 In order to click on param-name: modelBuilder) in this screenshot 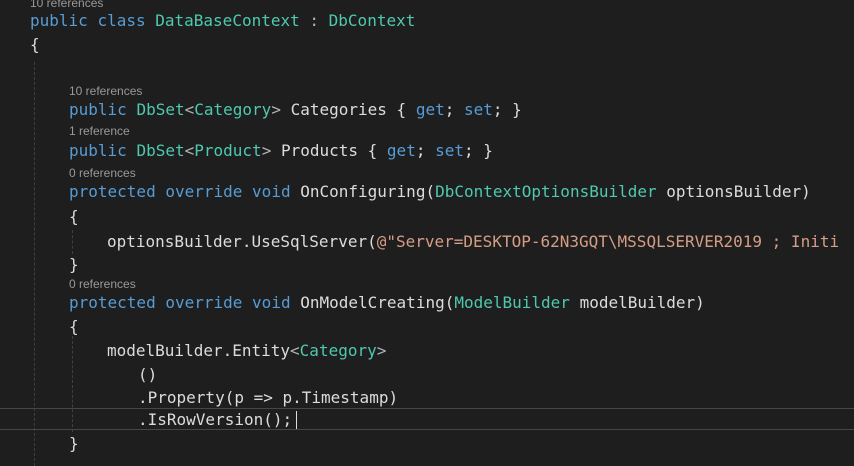, I will do `click(637, 302)`.